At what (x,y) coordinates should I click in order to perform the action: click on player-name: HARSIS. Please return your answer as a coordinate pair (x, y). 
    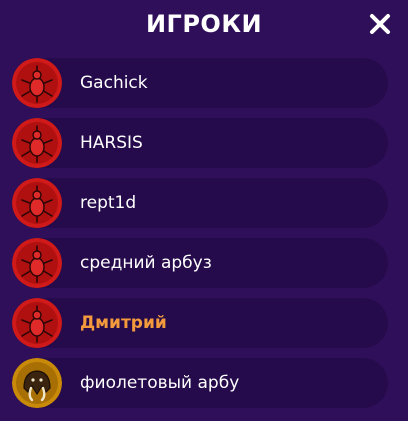
    Looking at the image, I should click on (111, 143).